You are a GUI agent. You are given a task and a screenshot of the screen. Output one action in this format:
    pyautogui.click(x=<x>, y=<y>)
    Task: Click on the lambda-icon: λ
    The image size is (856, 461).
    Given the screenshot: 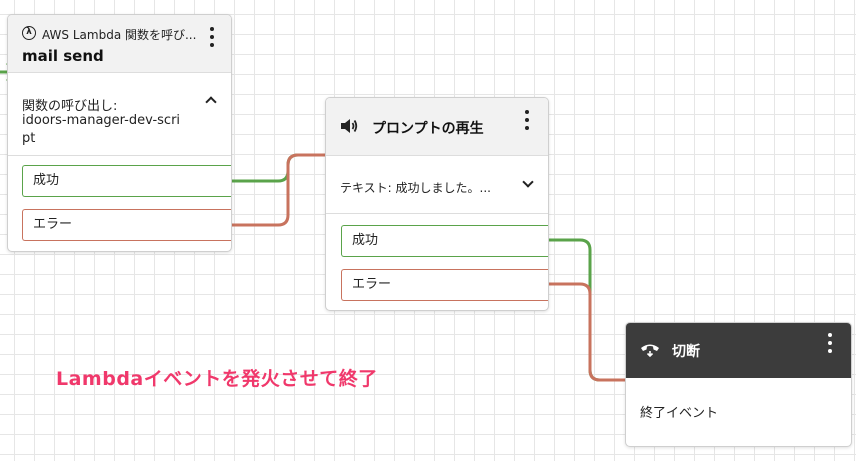 What is the action you would take?
    pyautogui.click(x=29, y=33)
    